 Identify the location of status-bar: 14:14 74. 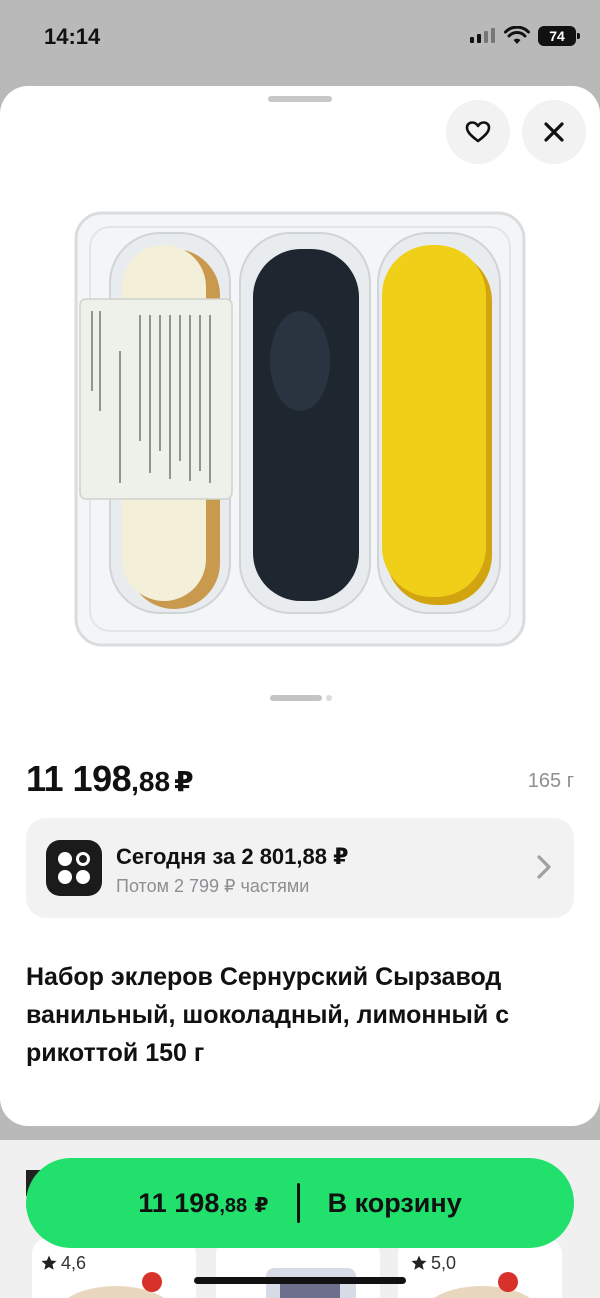
(300, 36).